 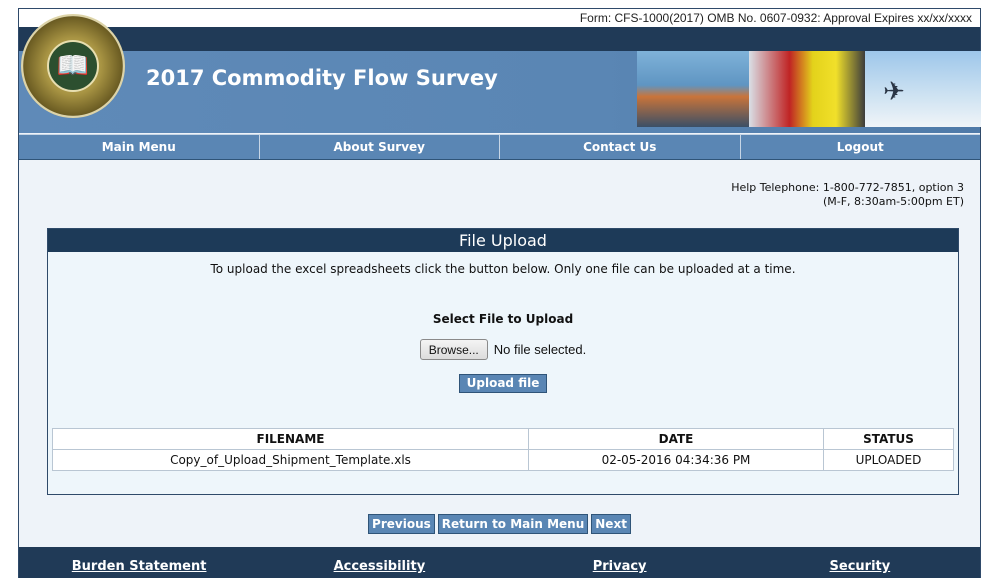 What do you see at coordinates (676, 439) in the screenshot?
I see `col-date: DATE` at bounding box center [676, 439].